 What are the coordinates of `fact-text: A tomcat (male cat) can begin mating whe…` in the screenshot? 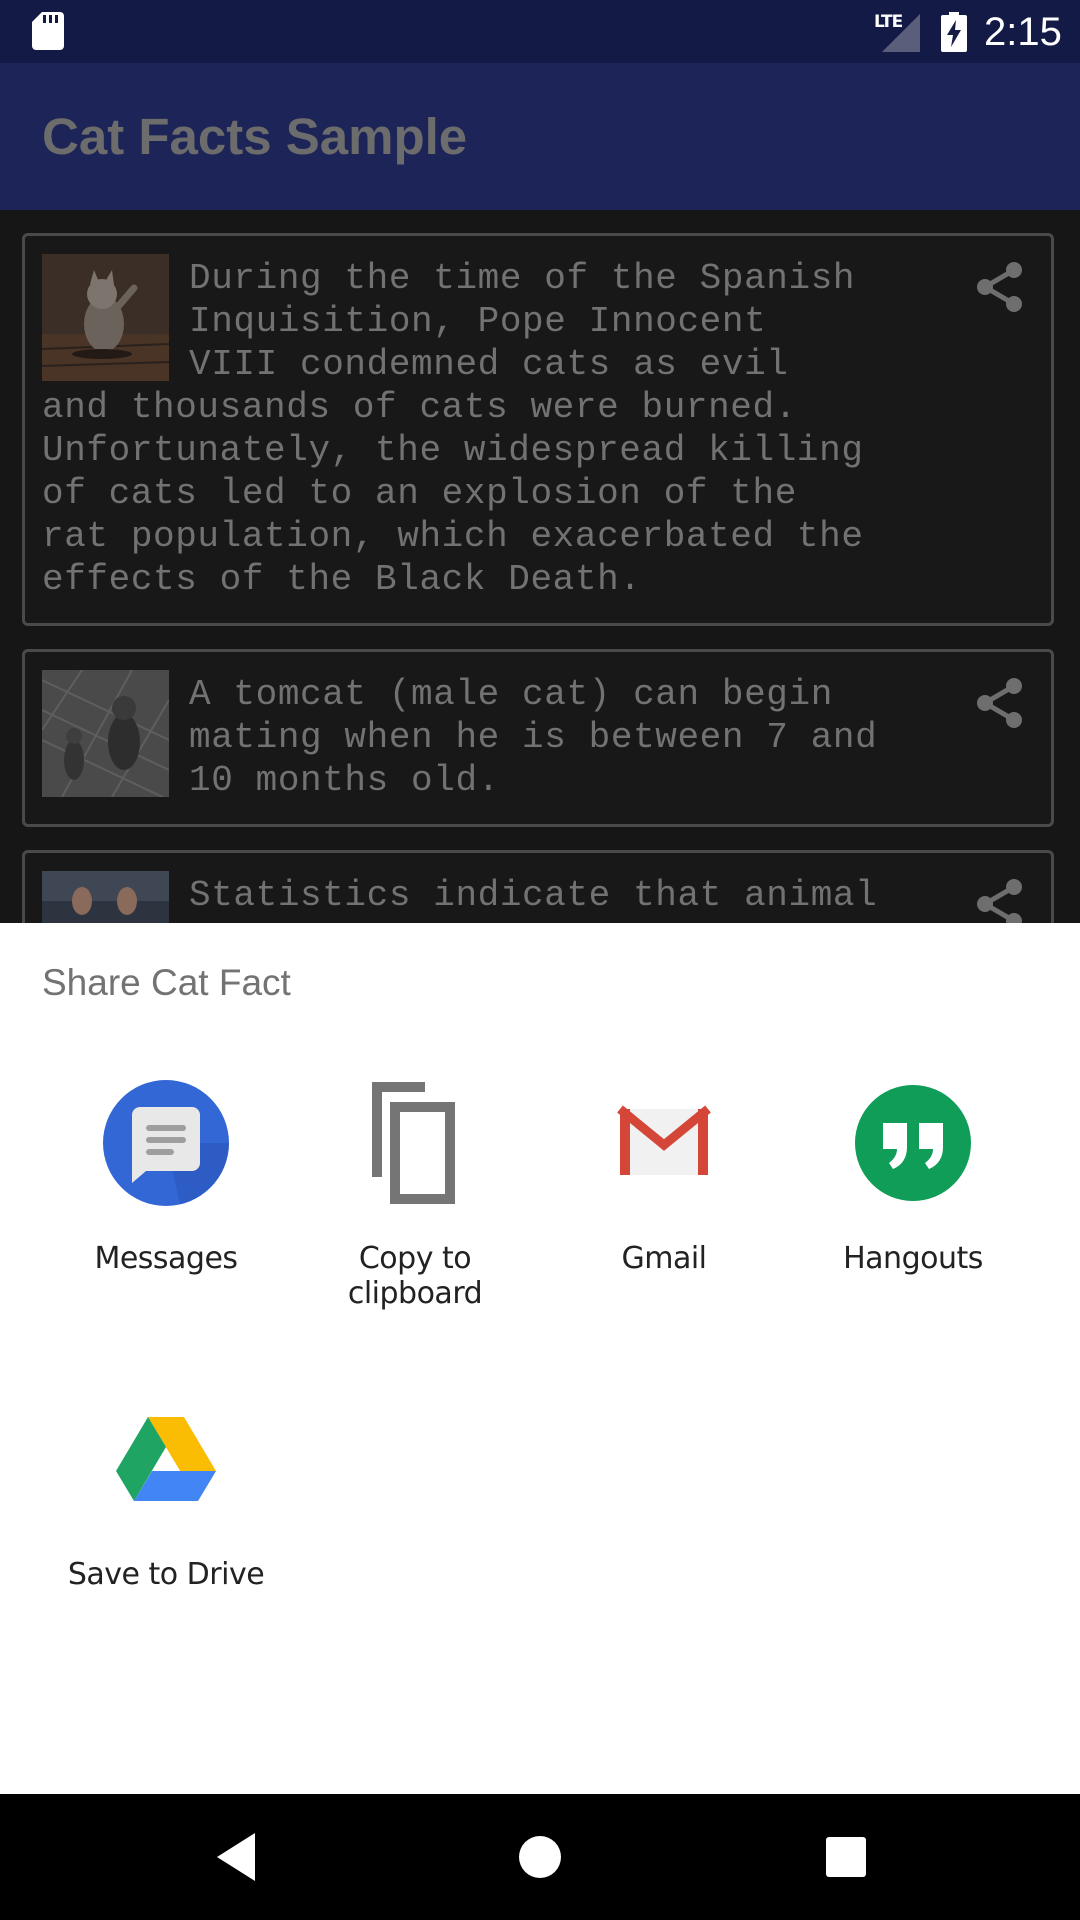 It's located at (533, 737).